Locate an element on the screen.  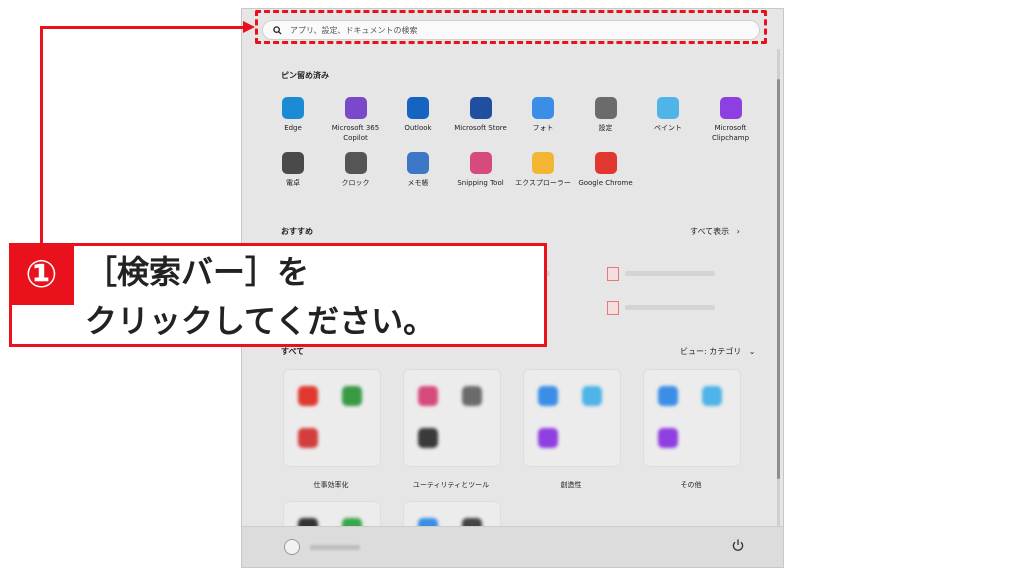
pinned-app-outlook: Outlook is located at coordinates (418, 115).